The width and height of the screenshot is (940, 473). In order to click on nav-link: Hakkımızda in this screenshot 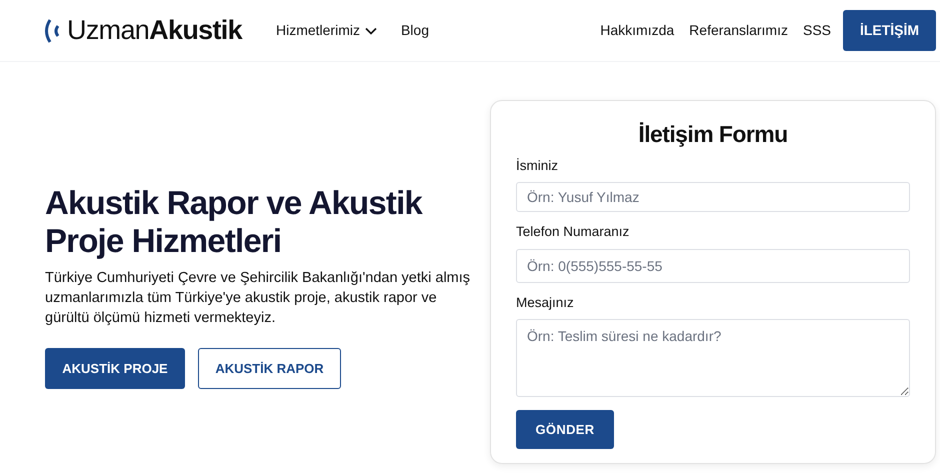, I will do `click(637, 30)`.